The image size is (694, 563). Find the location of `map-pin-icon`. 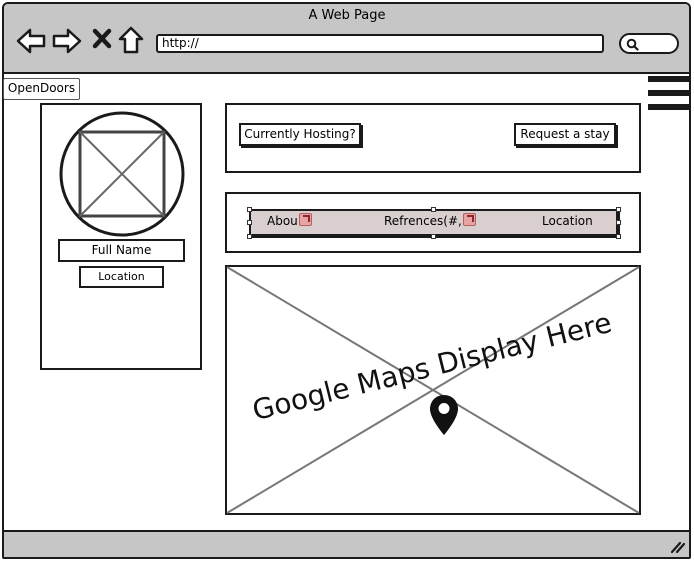

map-pin-icon is located at coordinates (444, 415).